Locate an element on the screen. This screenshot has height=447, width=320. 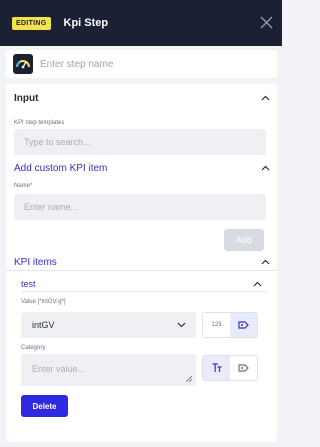
step-name-row is located at coordinates (141, 64).